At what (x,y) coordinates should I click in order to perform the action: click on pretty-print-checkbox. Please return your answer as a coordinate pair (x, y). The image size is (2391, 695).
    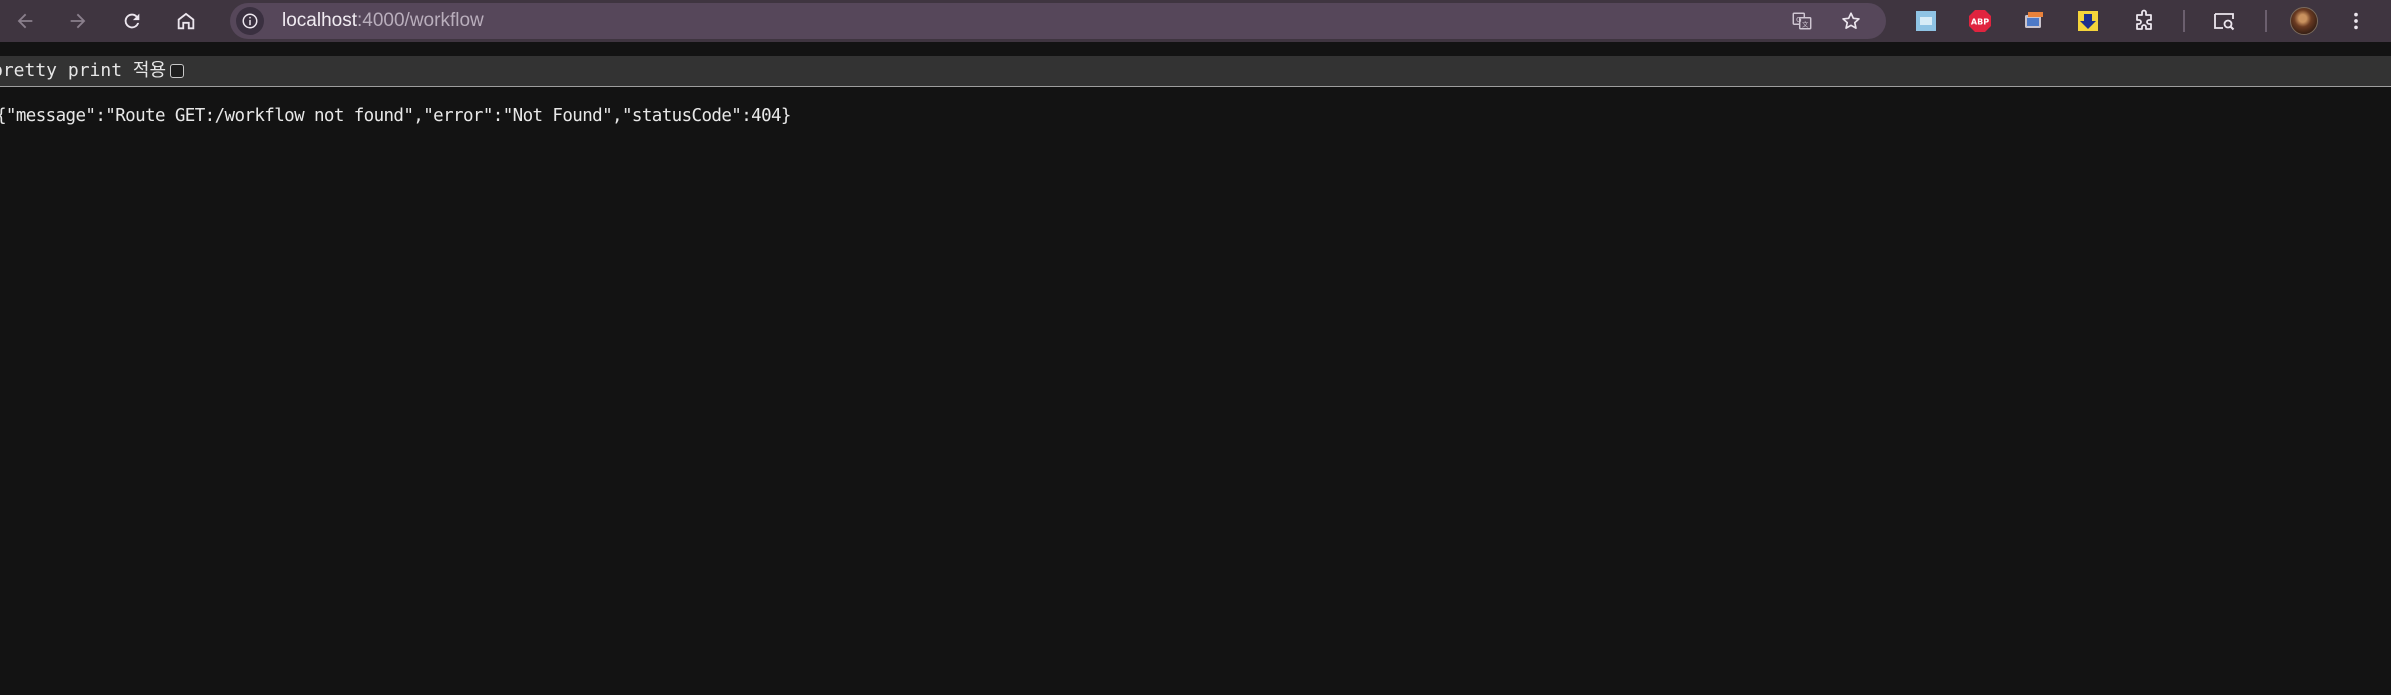
    Looking at the image, I should click on (177, 71).